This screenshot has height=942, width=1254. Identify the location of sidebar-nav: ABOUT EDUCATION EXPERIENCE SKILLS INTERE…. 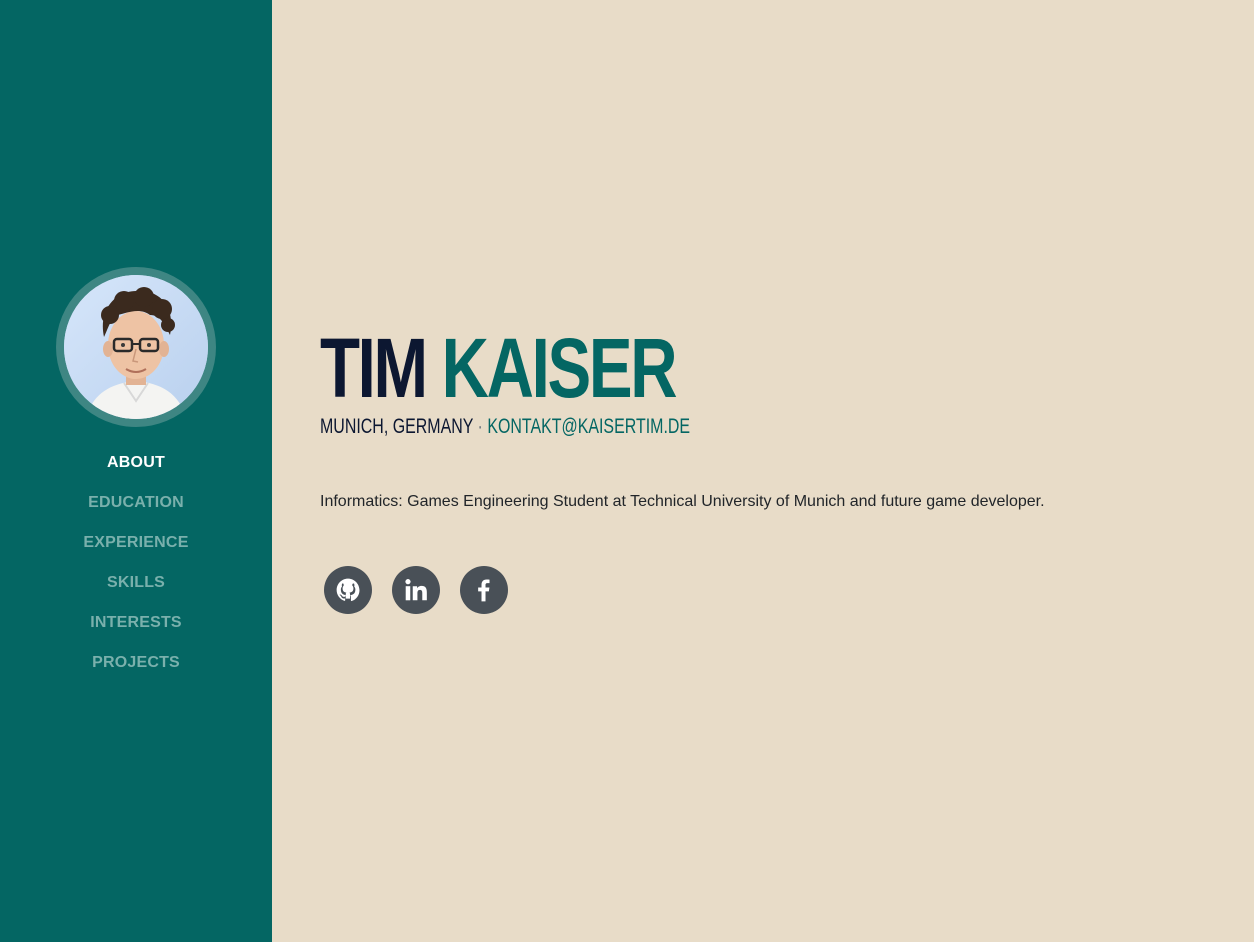
(136, 568).